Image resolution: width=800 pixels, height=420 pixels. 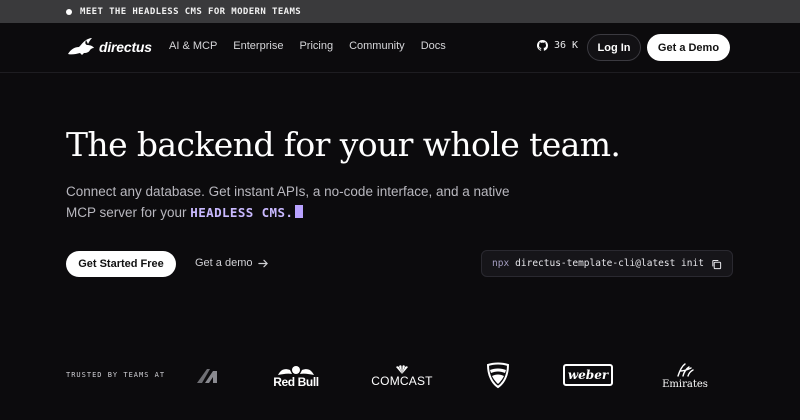 What do you see at coordinates (400, 11) in the screenshot?
I see `announcement-bar: MEET THE HEADLESS CMS FOR MODERN TEAMS` at bounding box center [400, 11].